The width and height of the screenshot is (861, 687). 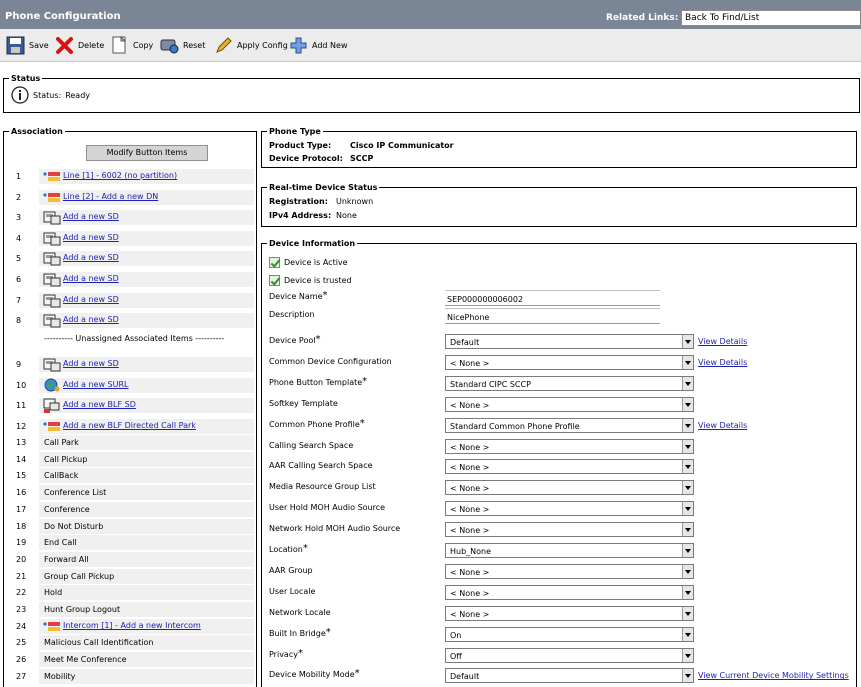 I want to click on description-input: NicePhone, so click(x=552, y=316).